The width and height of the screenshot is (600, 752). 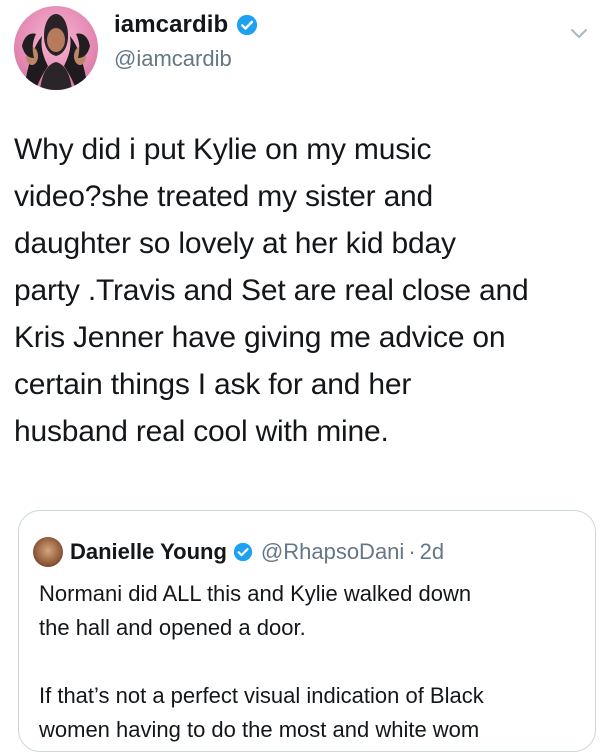 What do you see at coordinates (332, 551) in the screenshot?
I see `quoted-handle: @RhapsoDani` at bounding box center [332, 551].